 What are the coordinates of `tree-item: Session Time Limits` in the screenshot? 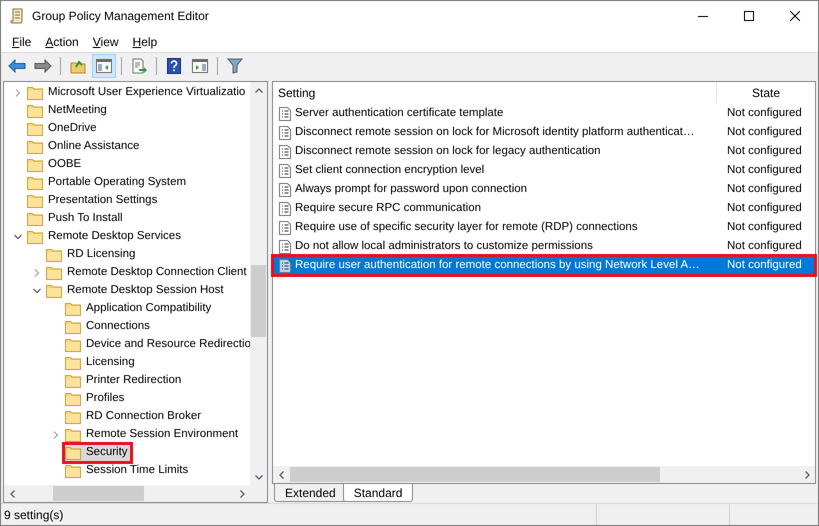 It's located at (120, 471).